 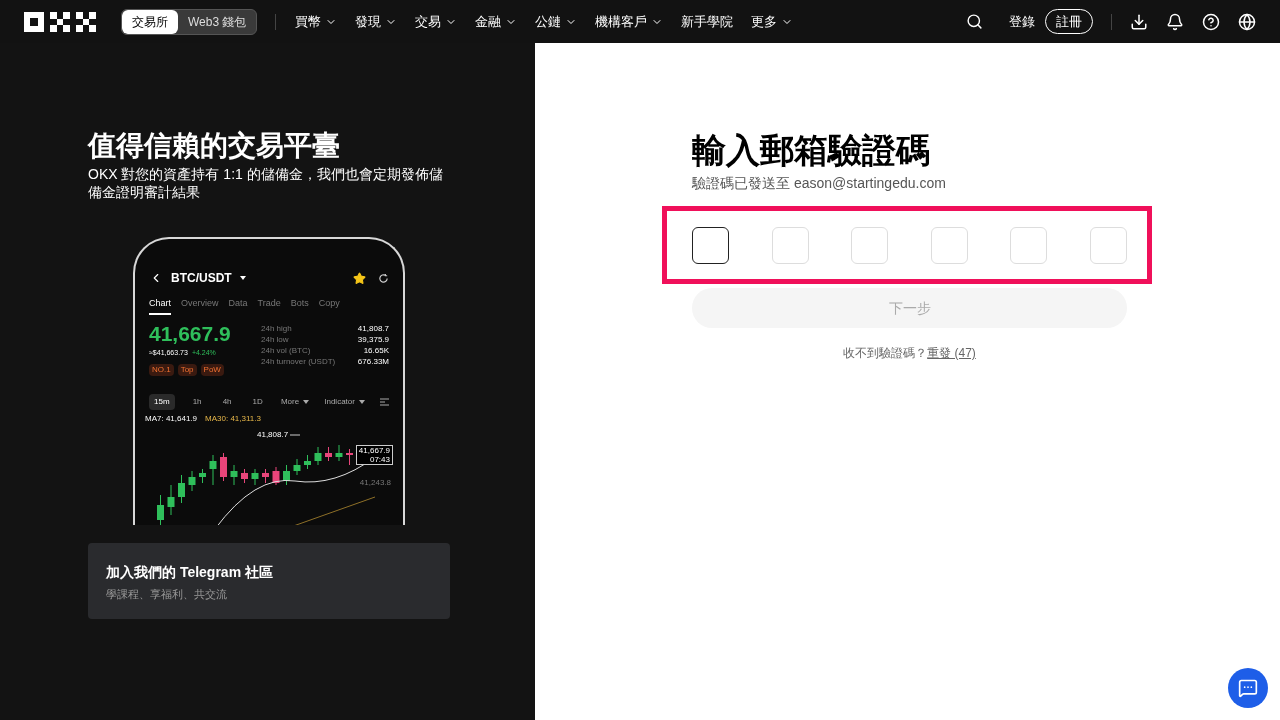 What do you see at coordinates (359, 278) in the screenshot?
I see `star-icon` at bounding box center [359, 278].